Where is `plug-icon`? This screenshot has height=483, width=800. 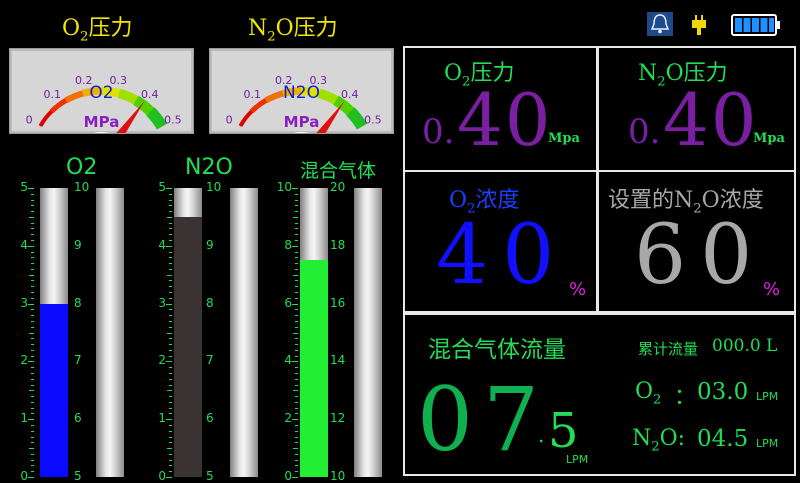 plug-icon is located at coordinates (699, 25).